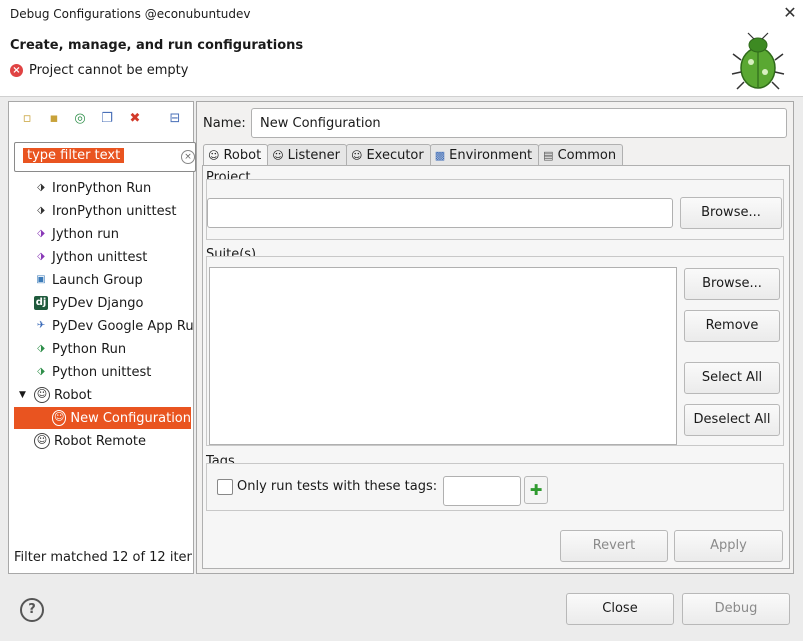 The image size is (803, 641). What do you see at coordinates (758, 61) in the screenshot?
I see `debug-bug-icon` at bounding box center [758, 61].